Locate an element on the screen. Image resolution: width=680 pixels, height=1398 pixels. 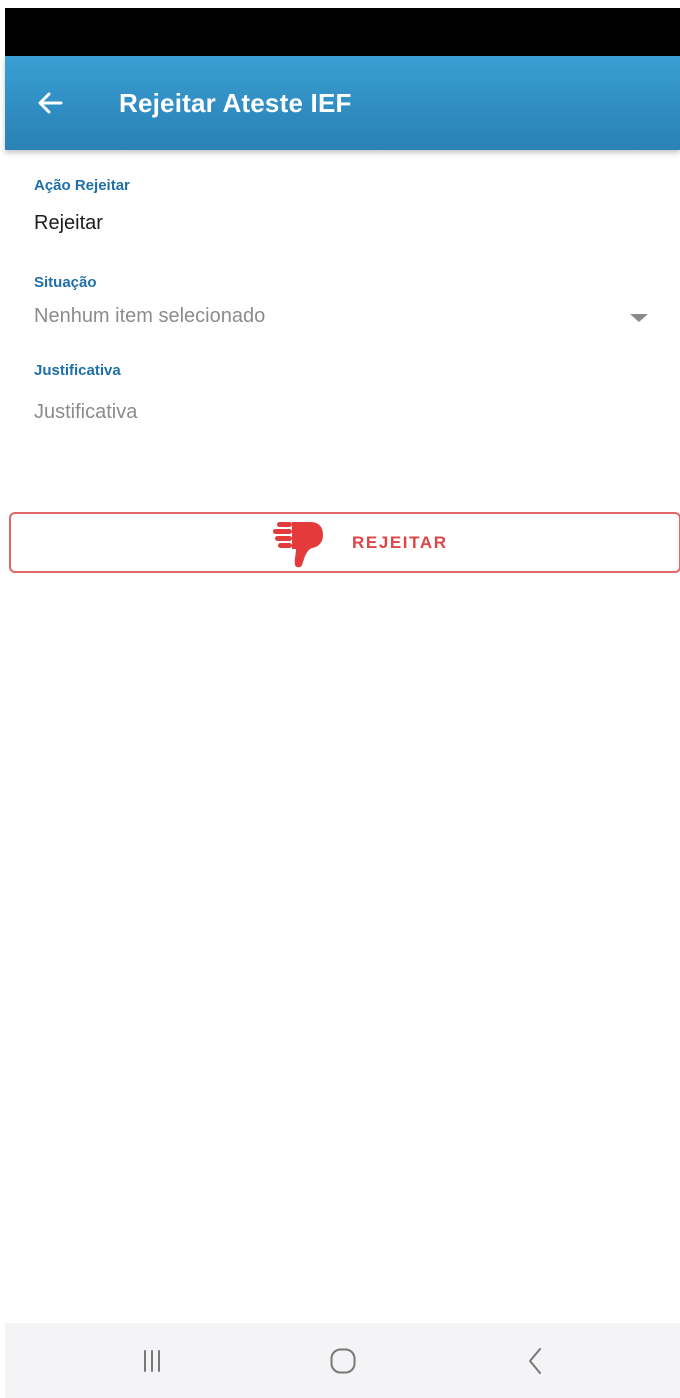
rejeitar-button-label: REJEITAR is located at coordinates (400, 542).